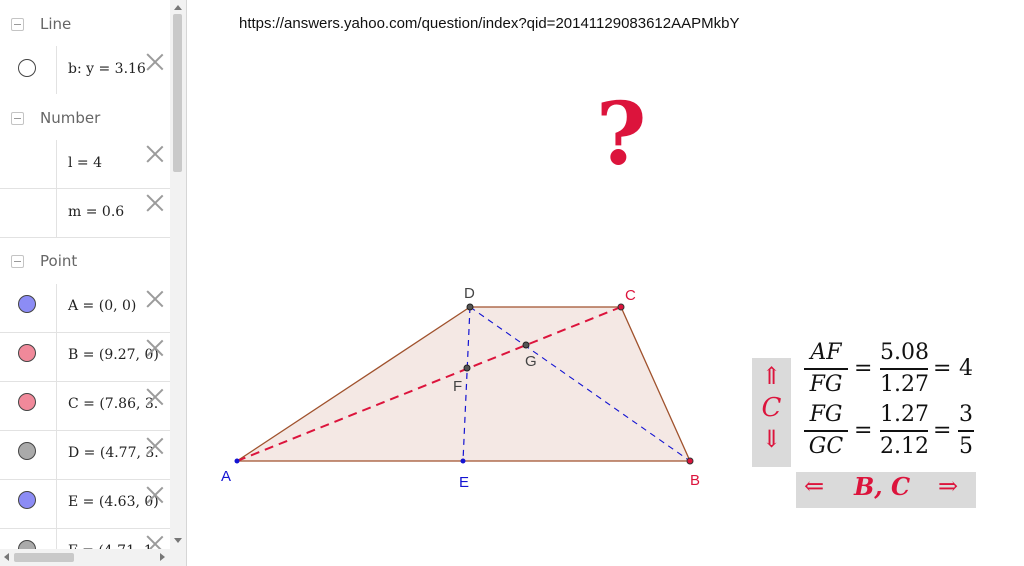  I want to click on fraction-denominator: 1.27, so click(904, 384).